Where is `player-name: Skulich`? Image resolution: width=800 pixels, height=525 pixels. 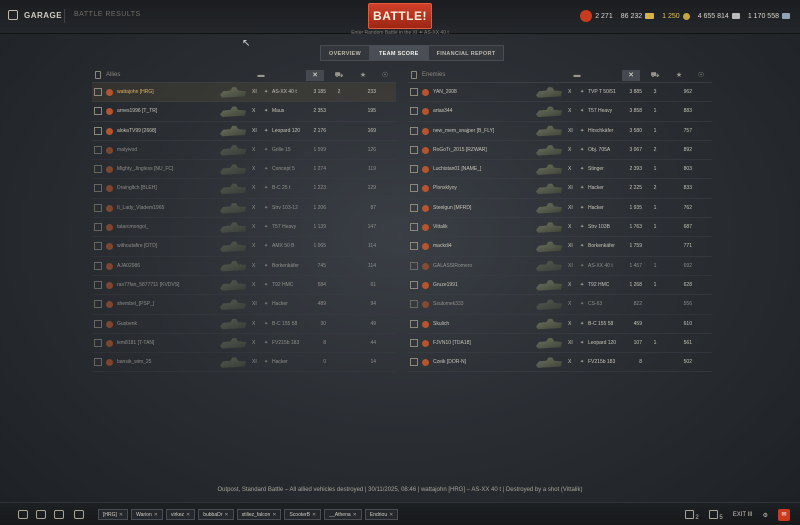
player-name: Skulich is located at coordinates (441, 324).